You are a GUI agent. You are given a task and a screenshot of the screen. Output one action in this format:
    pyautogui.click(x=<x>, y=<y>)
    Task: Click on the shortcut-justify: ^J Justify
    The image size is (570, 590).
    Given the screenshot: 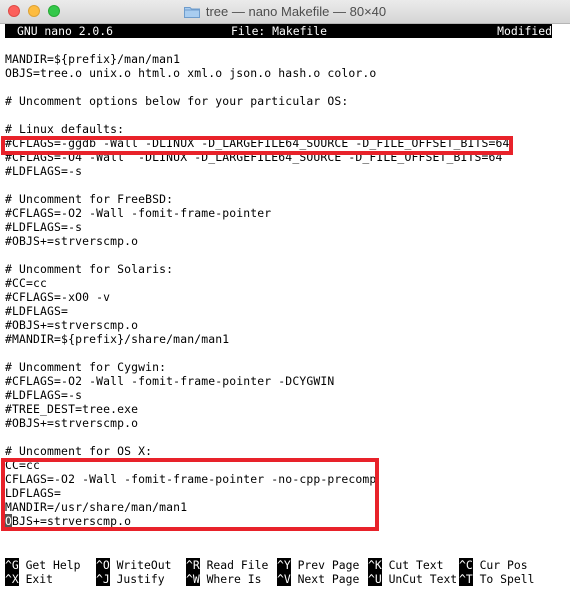 What is the action you would take?
    pyautogui.click(x=130, y=579)
    